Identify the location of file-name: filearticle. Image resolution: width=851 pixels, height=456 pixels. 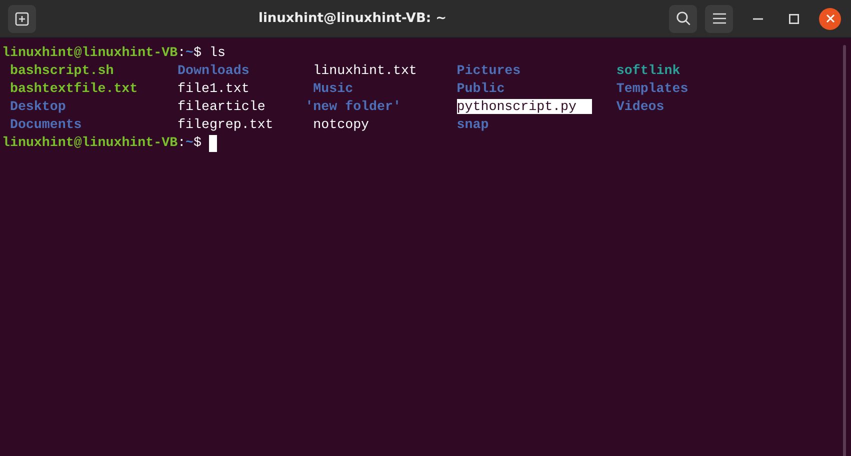
(222, 106).